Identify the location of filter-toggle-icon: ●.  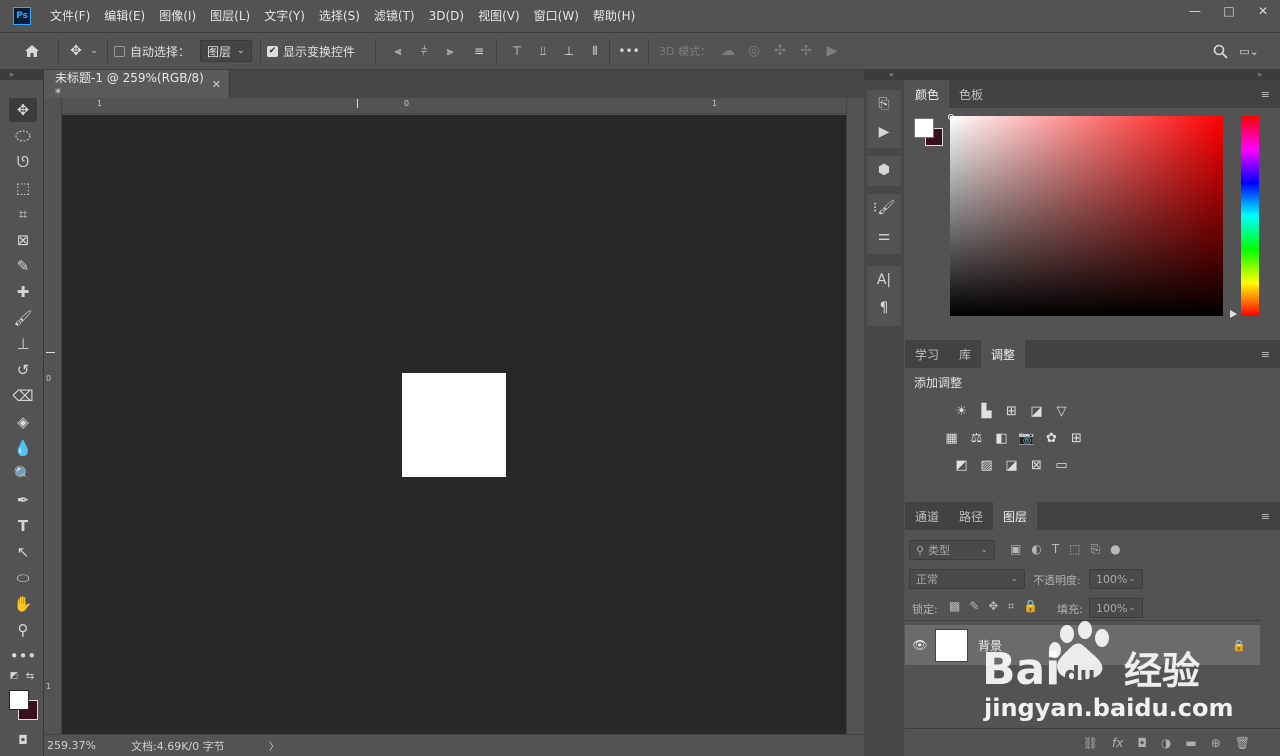
(1115, 549).